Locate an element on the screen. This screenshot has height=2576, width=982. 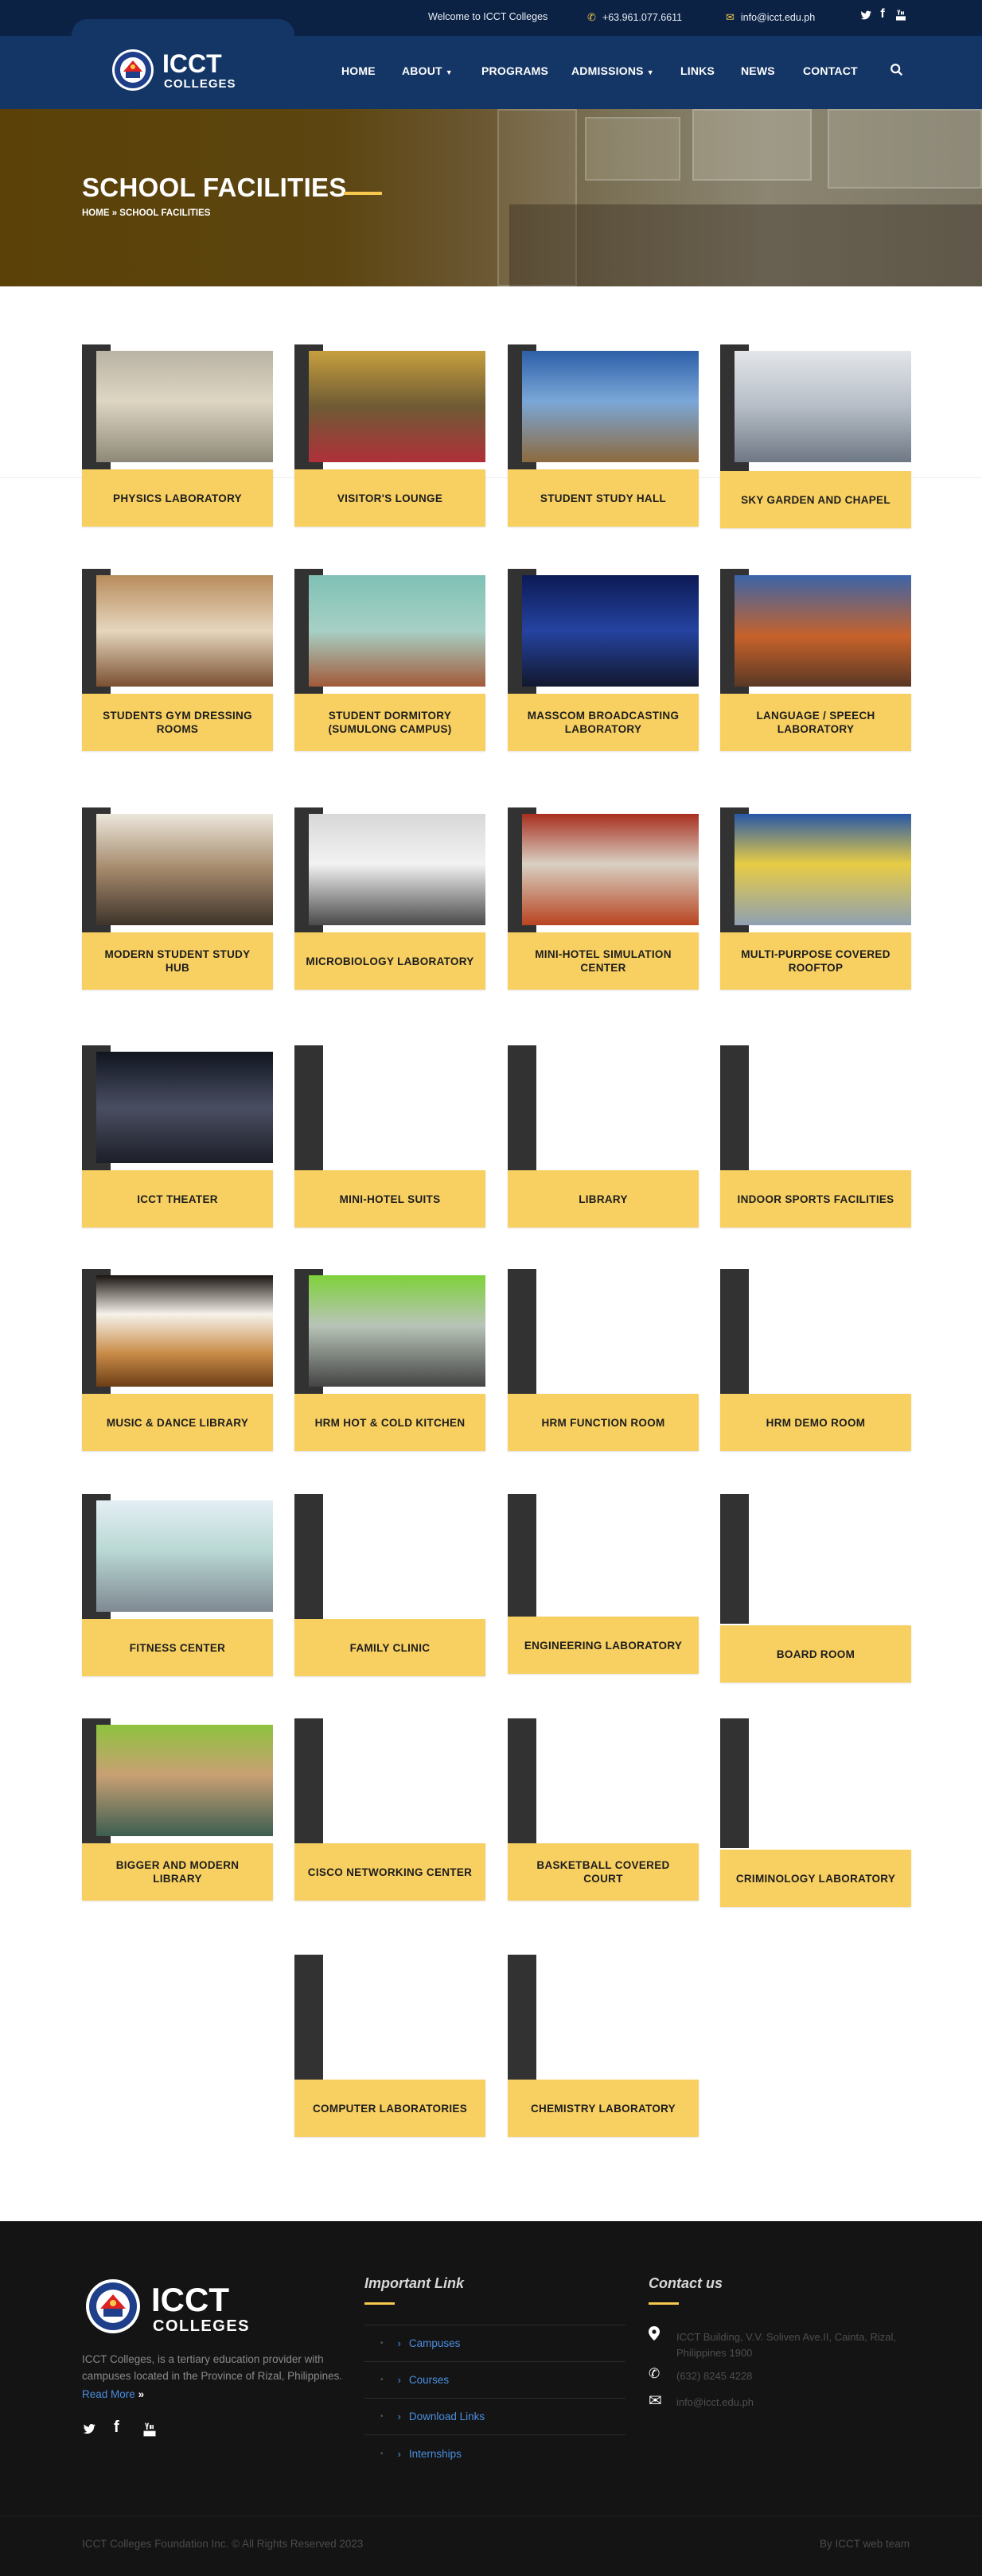
facility-card: HRM DEMO ROOM is located at coordinates (815, 1363).